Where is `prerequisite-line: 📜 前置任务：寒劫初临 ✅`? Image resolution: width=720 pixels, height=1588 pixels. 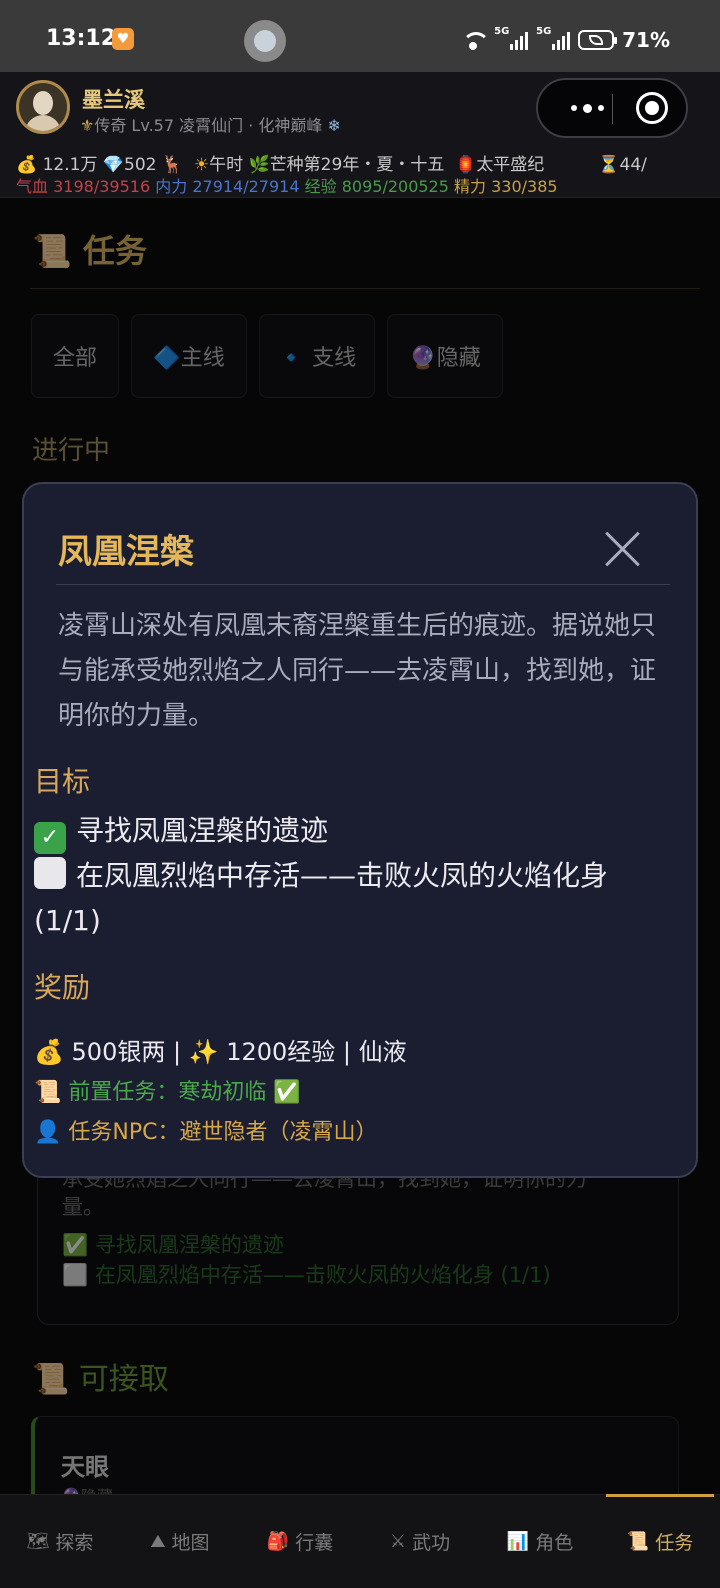
prerequisite-line: 📜 前置任务：寒劫初临 ✅ is located at coordinates (167, 1092).